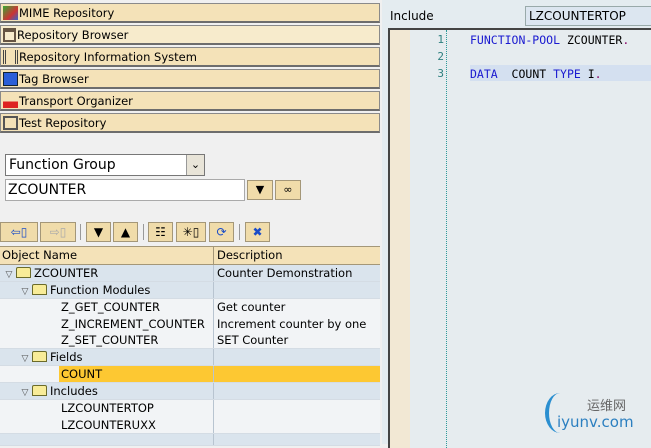  I want to click on triangle-down-icon: ▼, so click(260, 189).